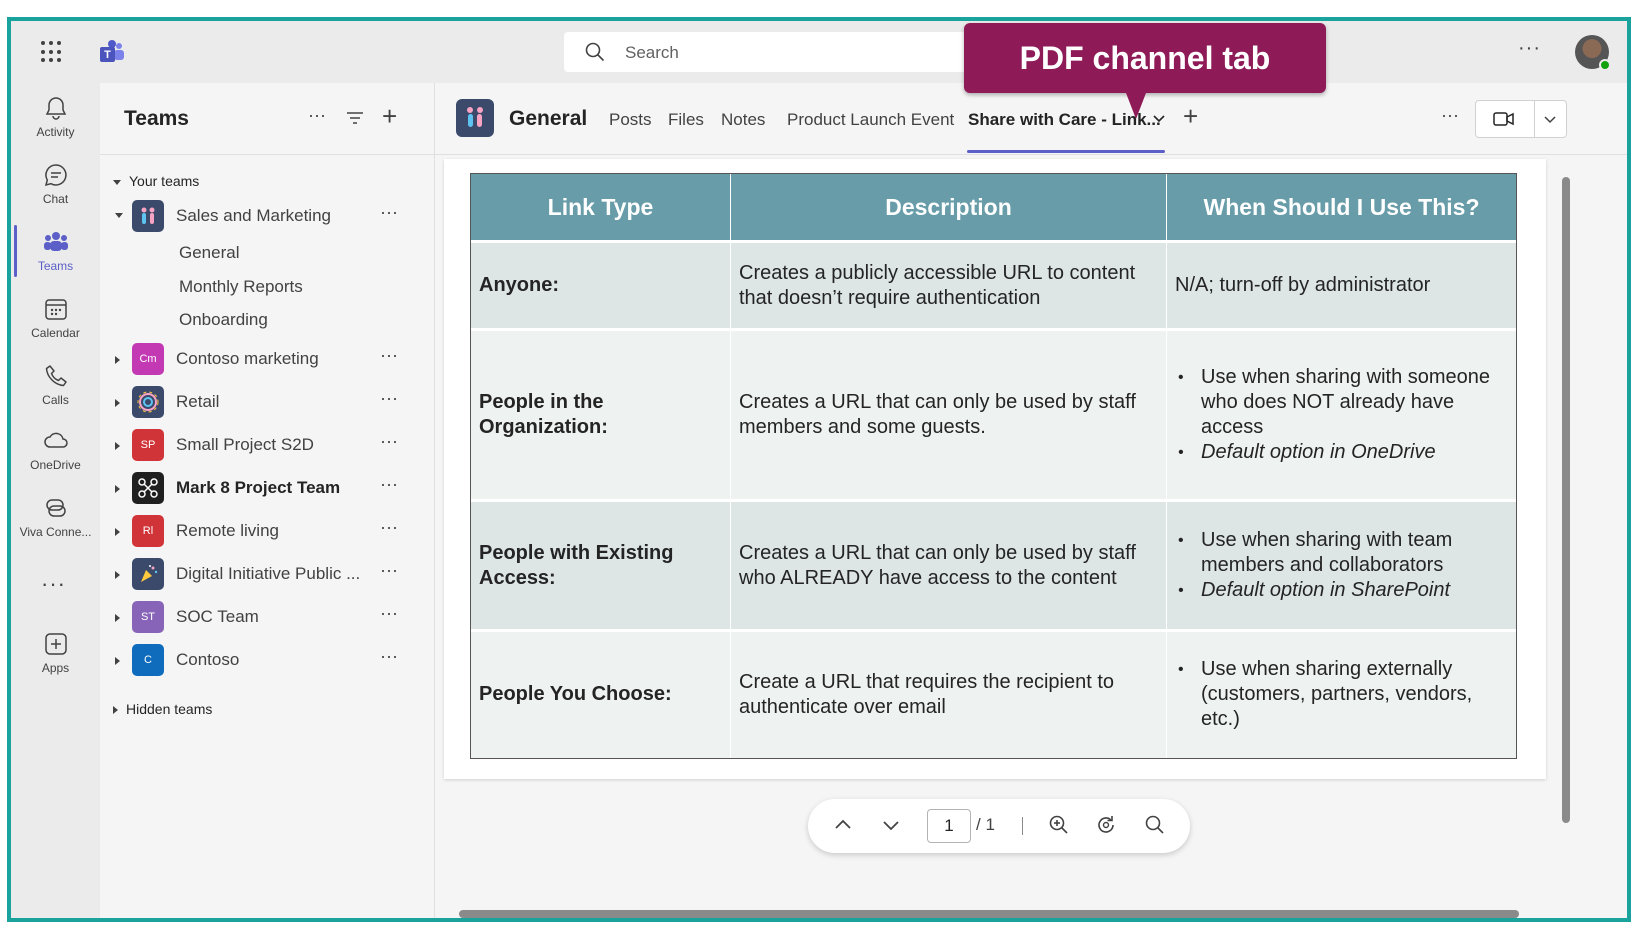  What do you see at coordinates (652, 52) in the screenshot?
I see `search-placeholder: Search` at bounding box center [652, 52].